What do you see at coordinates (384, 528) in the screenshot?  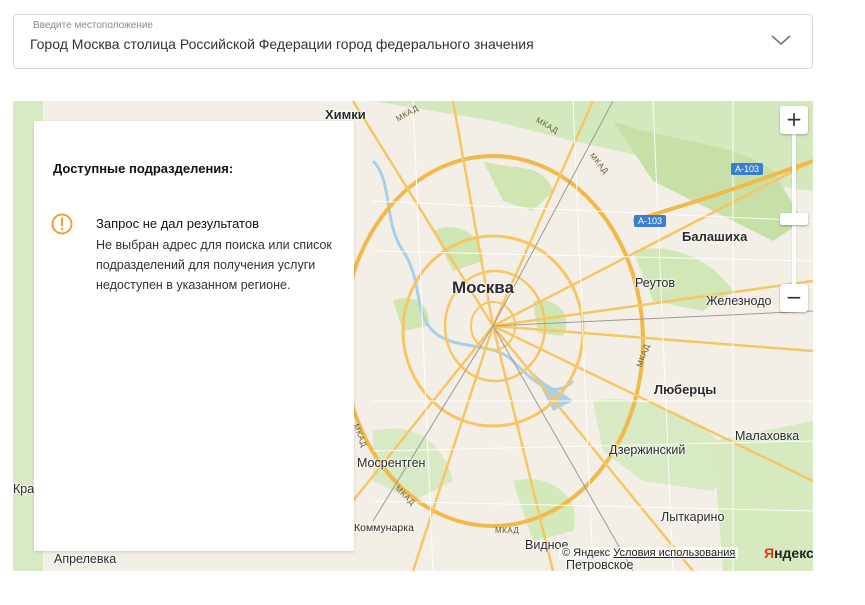 I see `map-label-kommunarka: Коммунарка` at bounding box center [384, 528].